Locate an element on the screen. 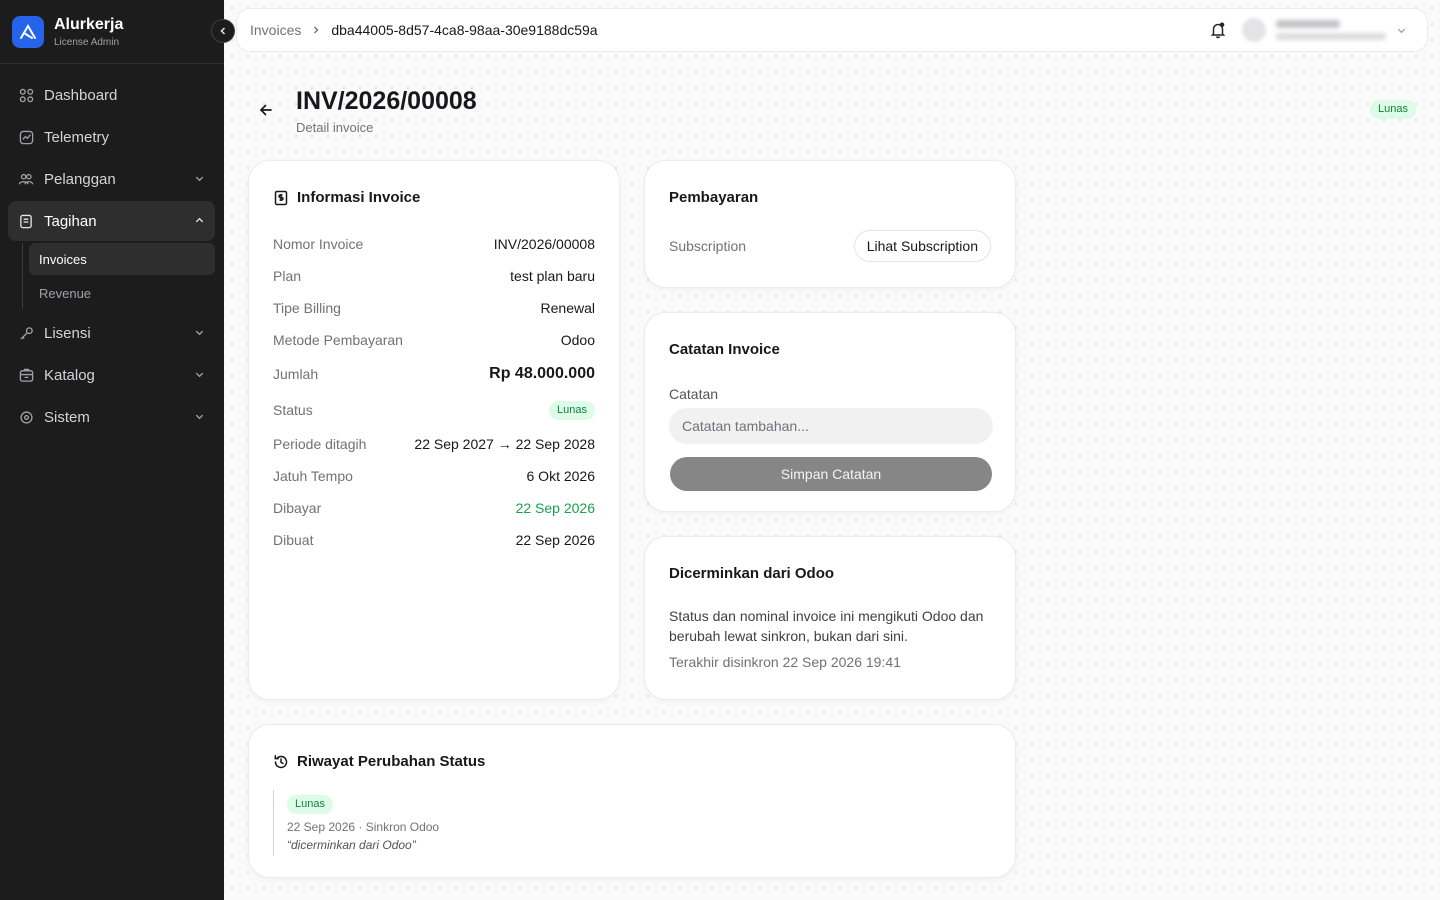  back-arrow-icon is located at coordinates (266, 110).